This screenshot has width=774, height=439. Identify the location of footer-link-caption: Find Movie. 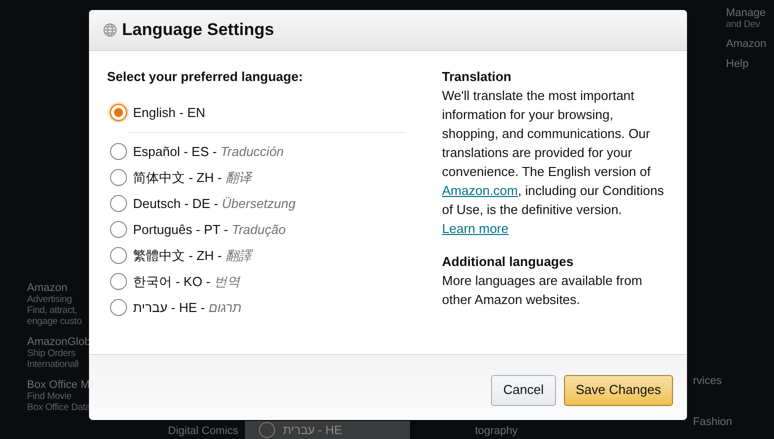
(49, 396).